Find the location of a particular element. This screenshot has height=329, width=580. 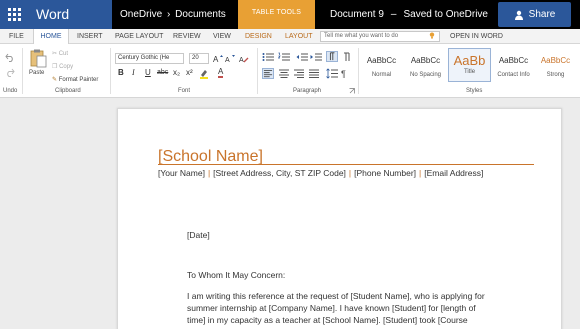

waffle-icon is located at coordinates (14, 14).